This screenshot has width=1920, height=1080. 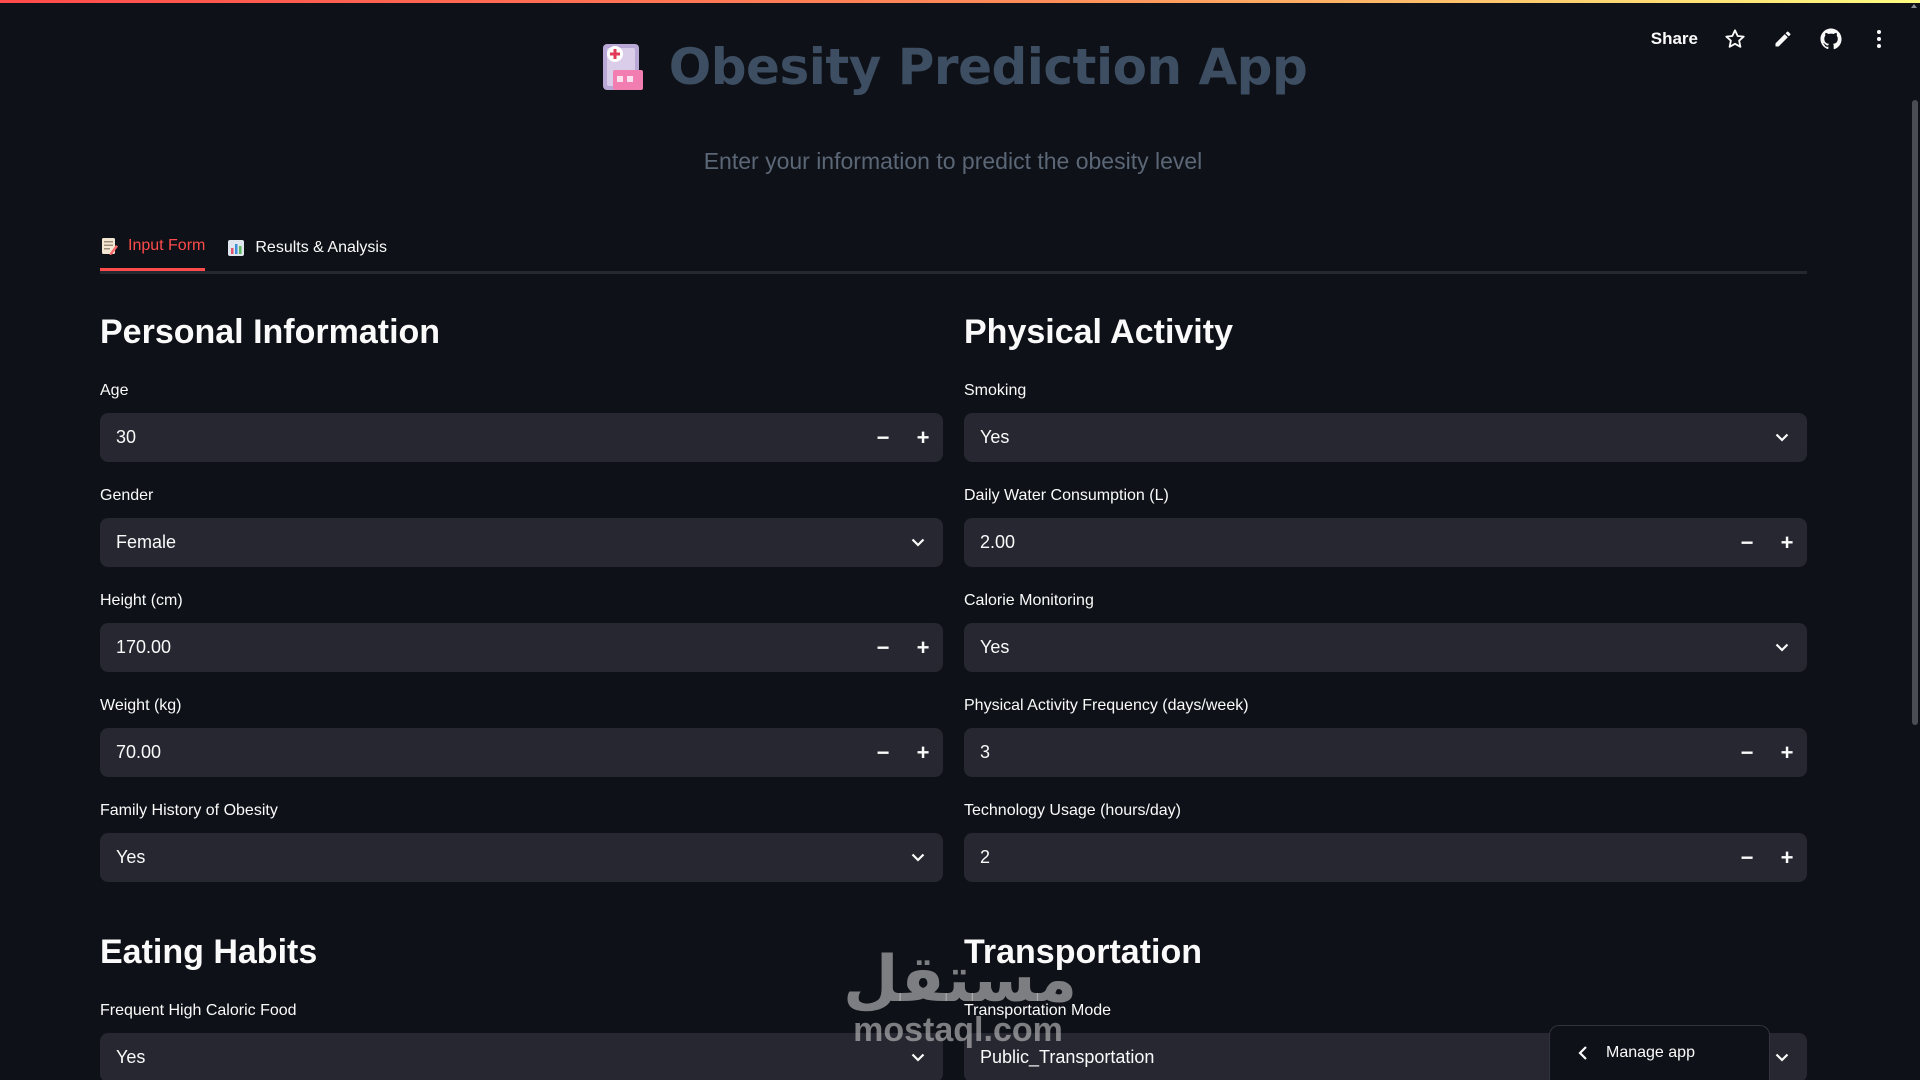 What do you see at coordinates (110, 246) in the screenshot?
I see `memo-icon` at bounding box center [110, 246].